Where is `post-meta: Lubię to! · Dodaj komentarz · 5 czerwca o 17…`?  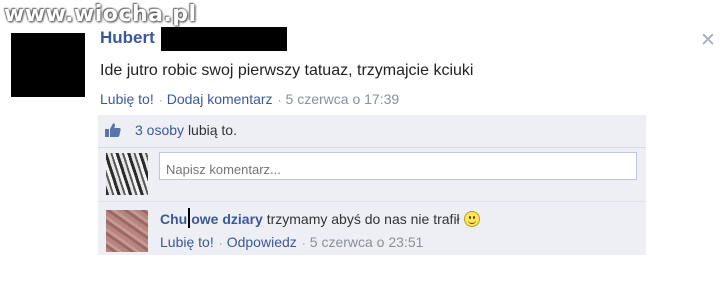 post-meta: Lubię to! · Dodaj komentarz · 5 czerwca o 17… is located at coordinates (249, 99).